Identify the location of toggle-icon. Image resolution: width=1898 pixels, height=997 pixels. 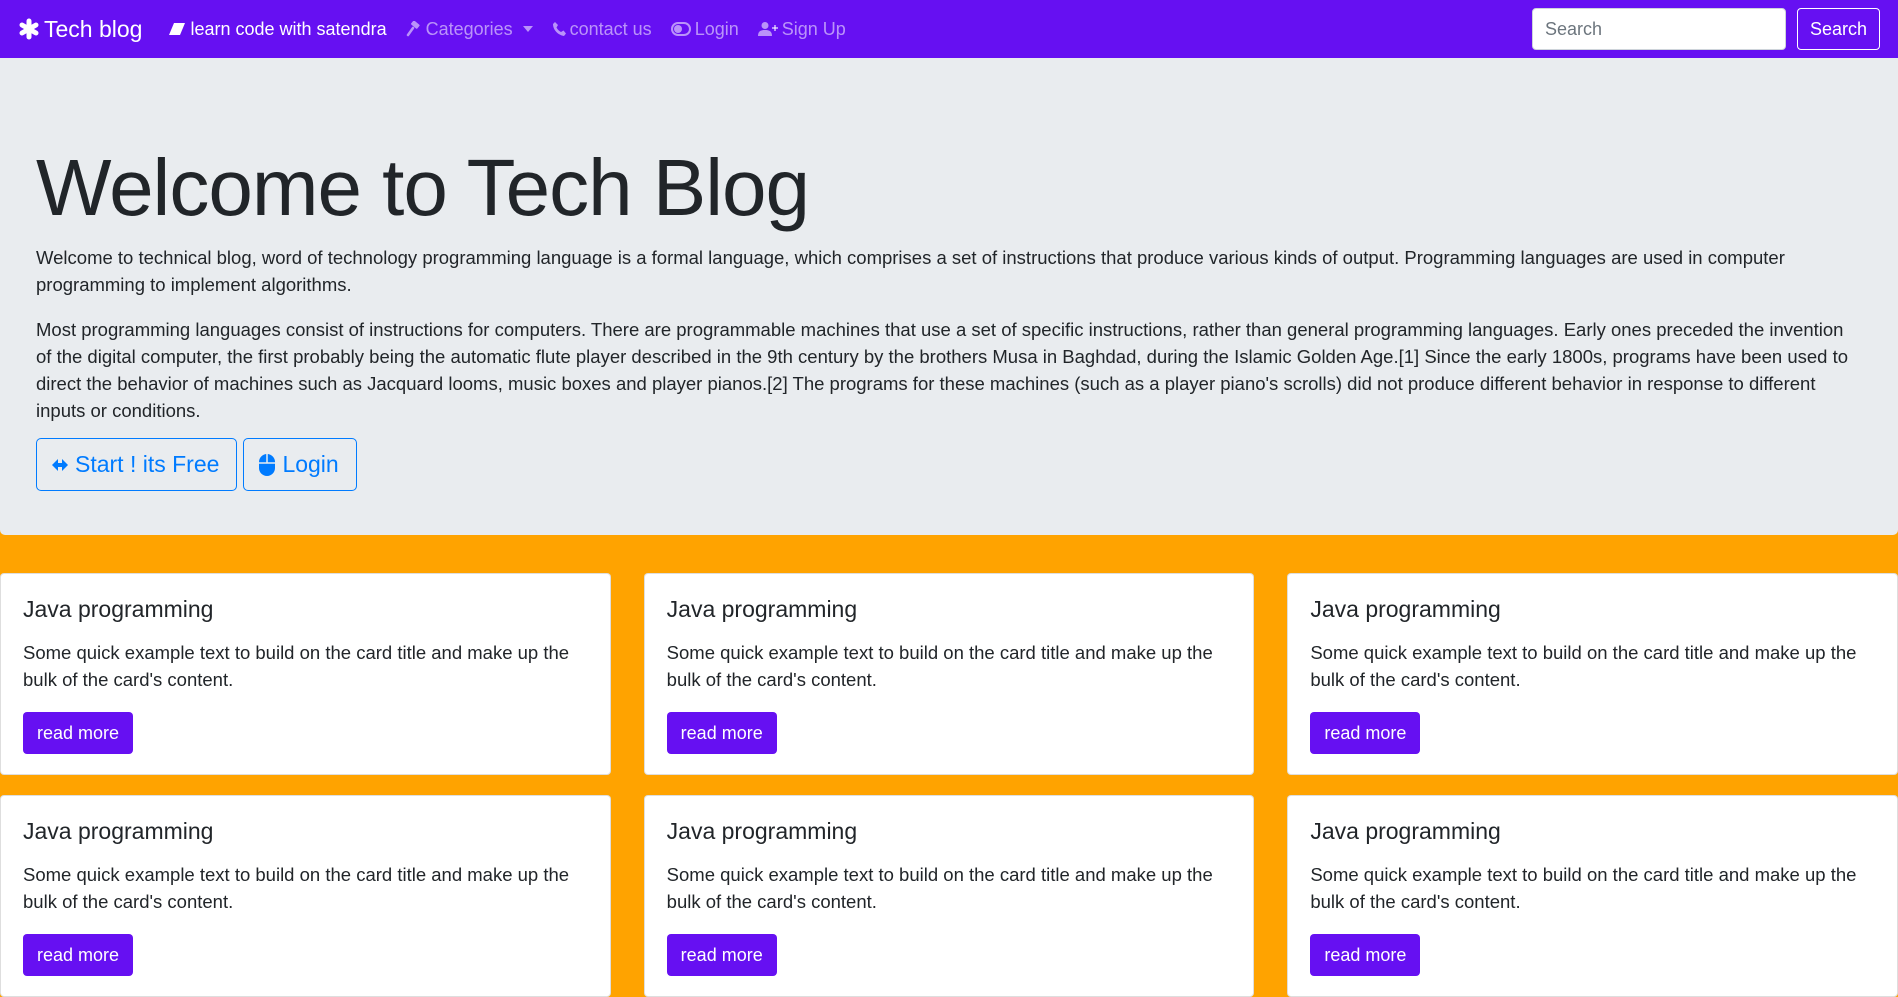
(680, 29).